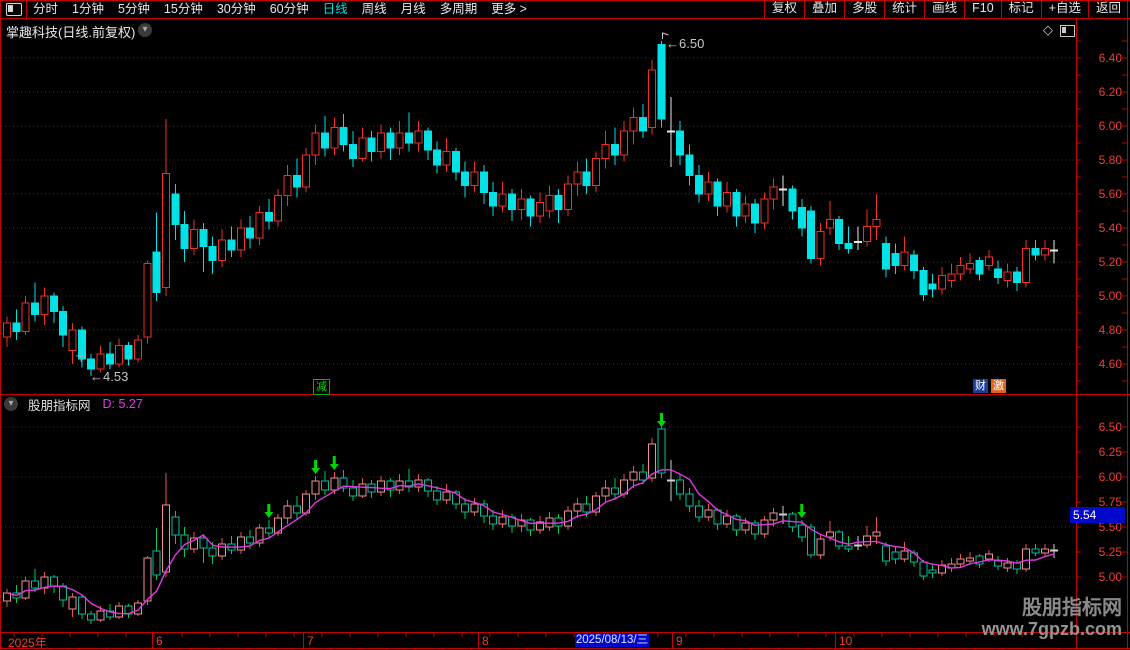  I want to click on time-label-month: 9, so click(679, 641).